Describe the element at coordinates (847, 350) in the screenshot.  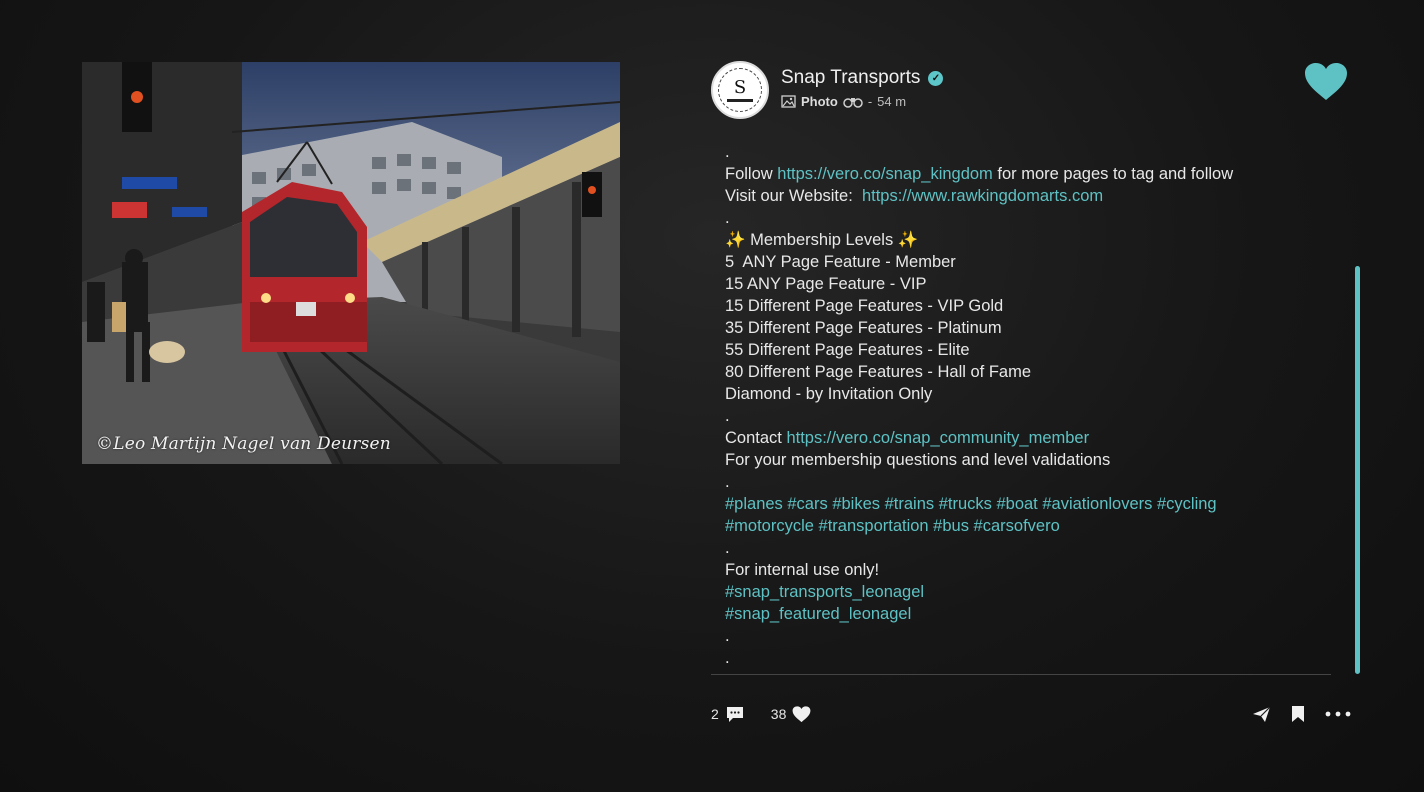
I see `caption-line: 55 Different Page Features - Elite` at that location.